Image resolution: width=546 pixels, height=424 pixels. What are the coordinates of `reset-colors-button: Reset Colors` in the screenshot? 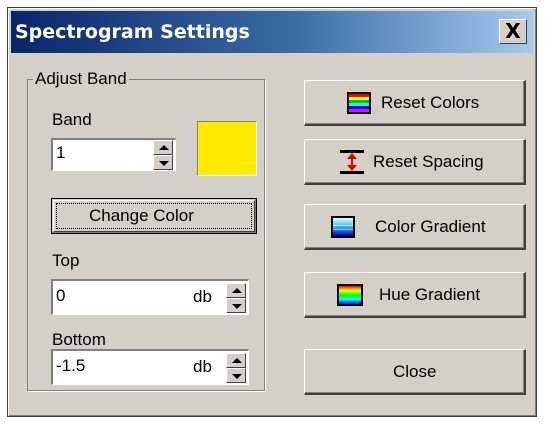 It's located at (415, 103).